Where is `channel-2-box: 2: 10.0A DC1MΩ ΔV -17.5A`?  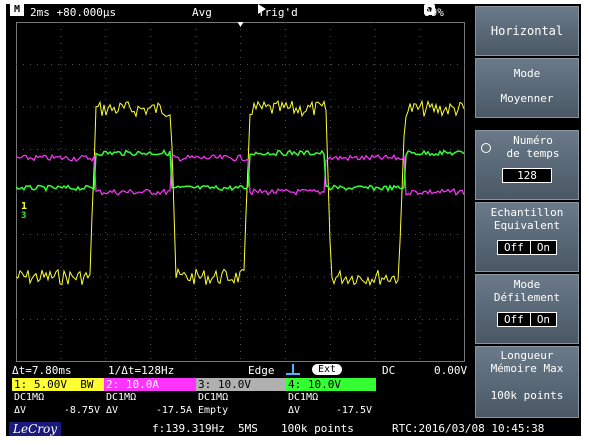
channel-2-box: 2: 10.0A DC1MΩ ΔV -17.5A is located at coordinates (150, 399).